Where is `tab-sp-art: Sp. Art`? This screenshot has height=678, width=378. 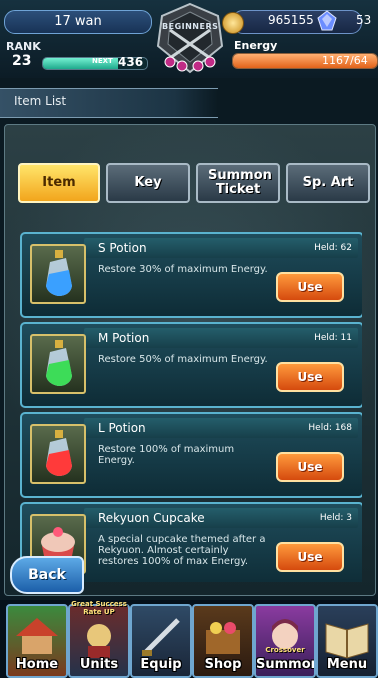 tab-sp-art: Sp. Art is located at coordinates (328, 183).